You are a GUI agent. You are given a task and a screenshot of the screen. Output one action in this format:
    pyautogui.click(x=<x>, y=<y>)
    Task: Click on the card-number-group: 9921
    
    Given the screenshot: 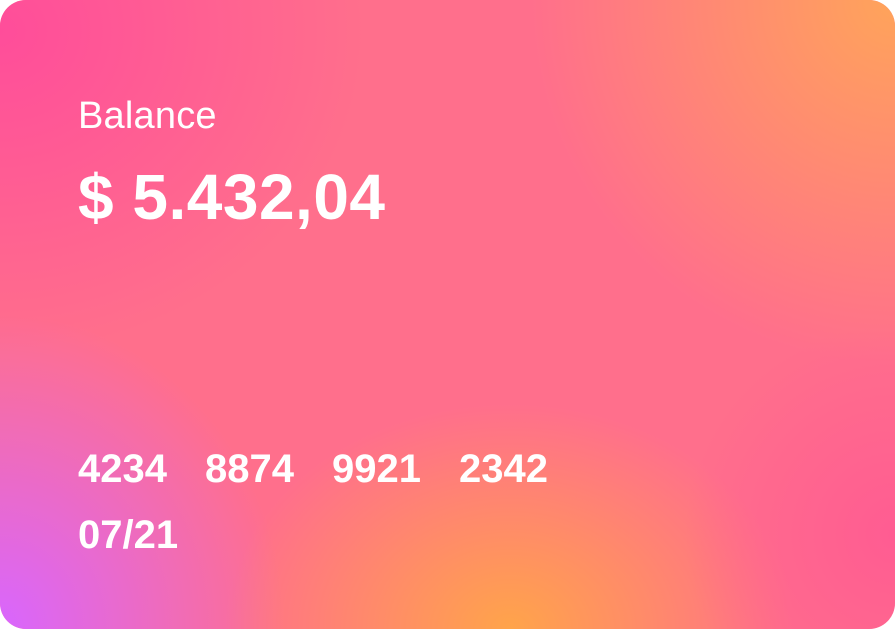 What is the action you would take?
    pyautogui.click(x=376, y=469)
    